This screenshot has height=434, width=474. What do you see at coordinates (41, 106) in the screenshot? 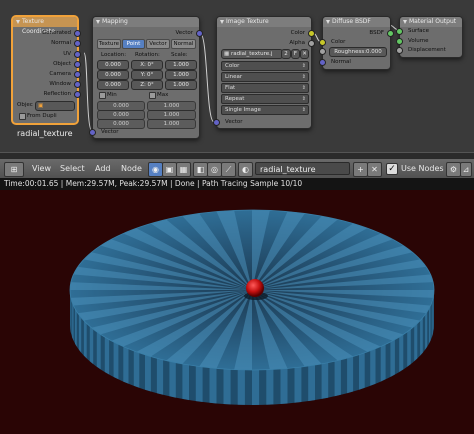
I see `object-icon: ▣` at bounding box center [41, 106].